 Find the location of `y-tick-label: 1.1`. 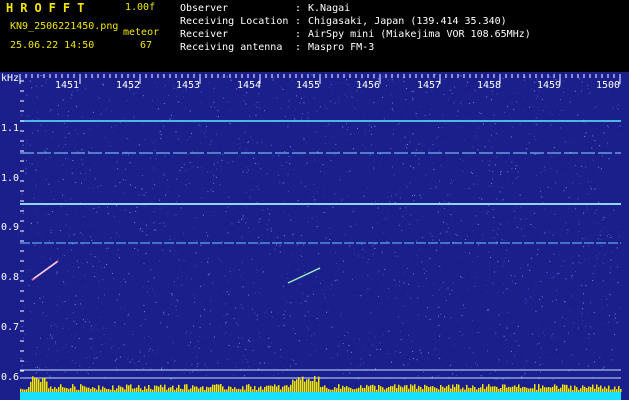

y-tick-label: 1.1 is located at coordinates (10, 128).